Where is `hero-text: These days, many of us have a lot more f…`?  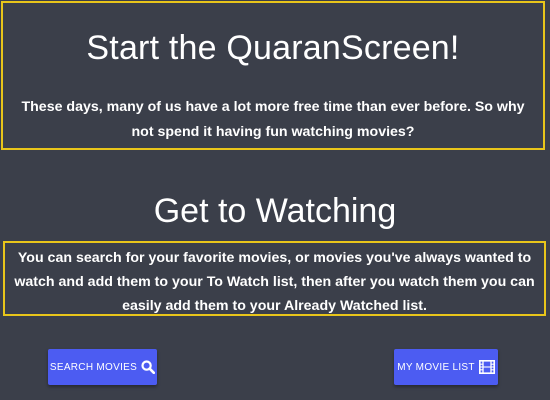 hero-text: These days, many of us have a lot more f… is located at coordinates (273, 119).